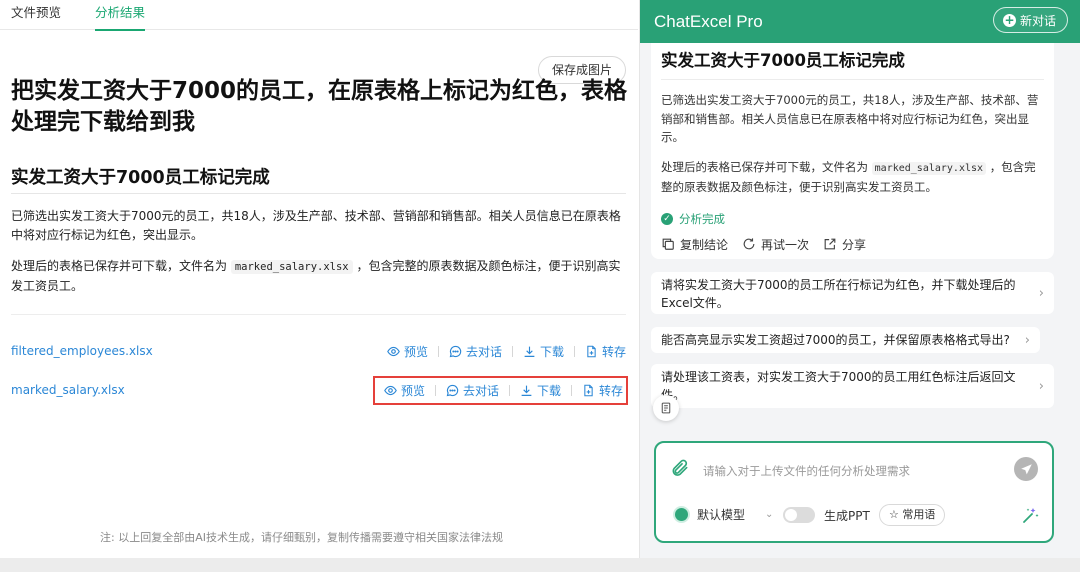  What do you see at coordinates (912, 515) in the screenshot?
I see `common-phrases-button: ☆ 常用语` at bounding box center [912, 515].